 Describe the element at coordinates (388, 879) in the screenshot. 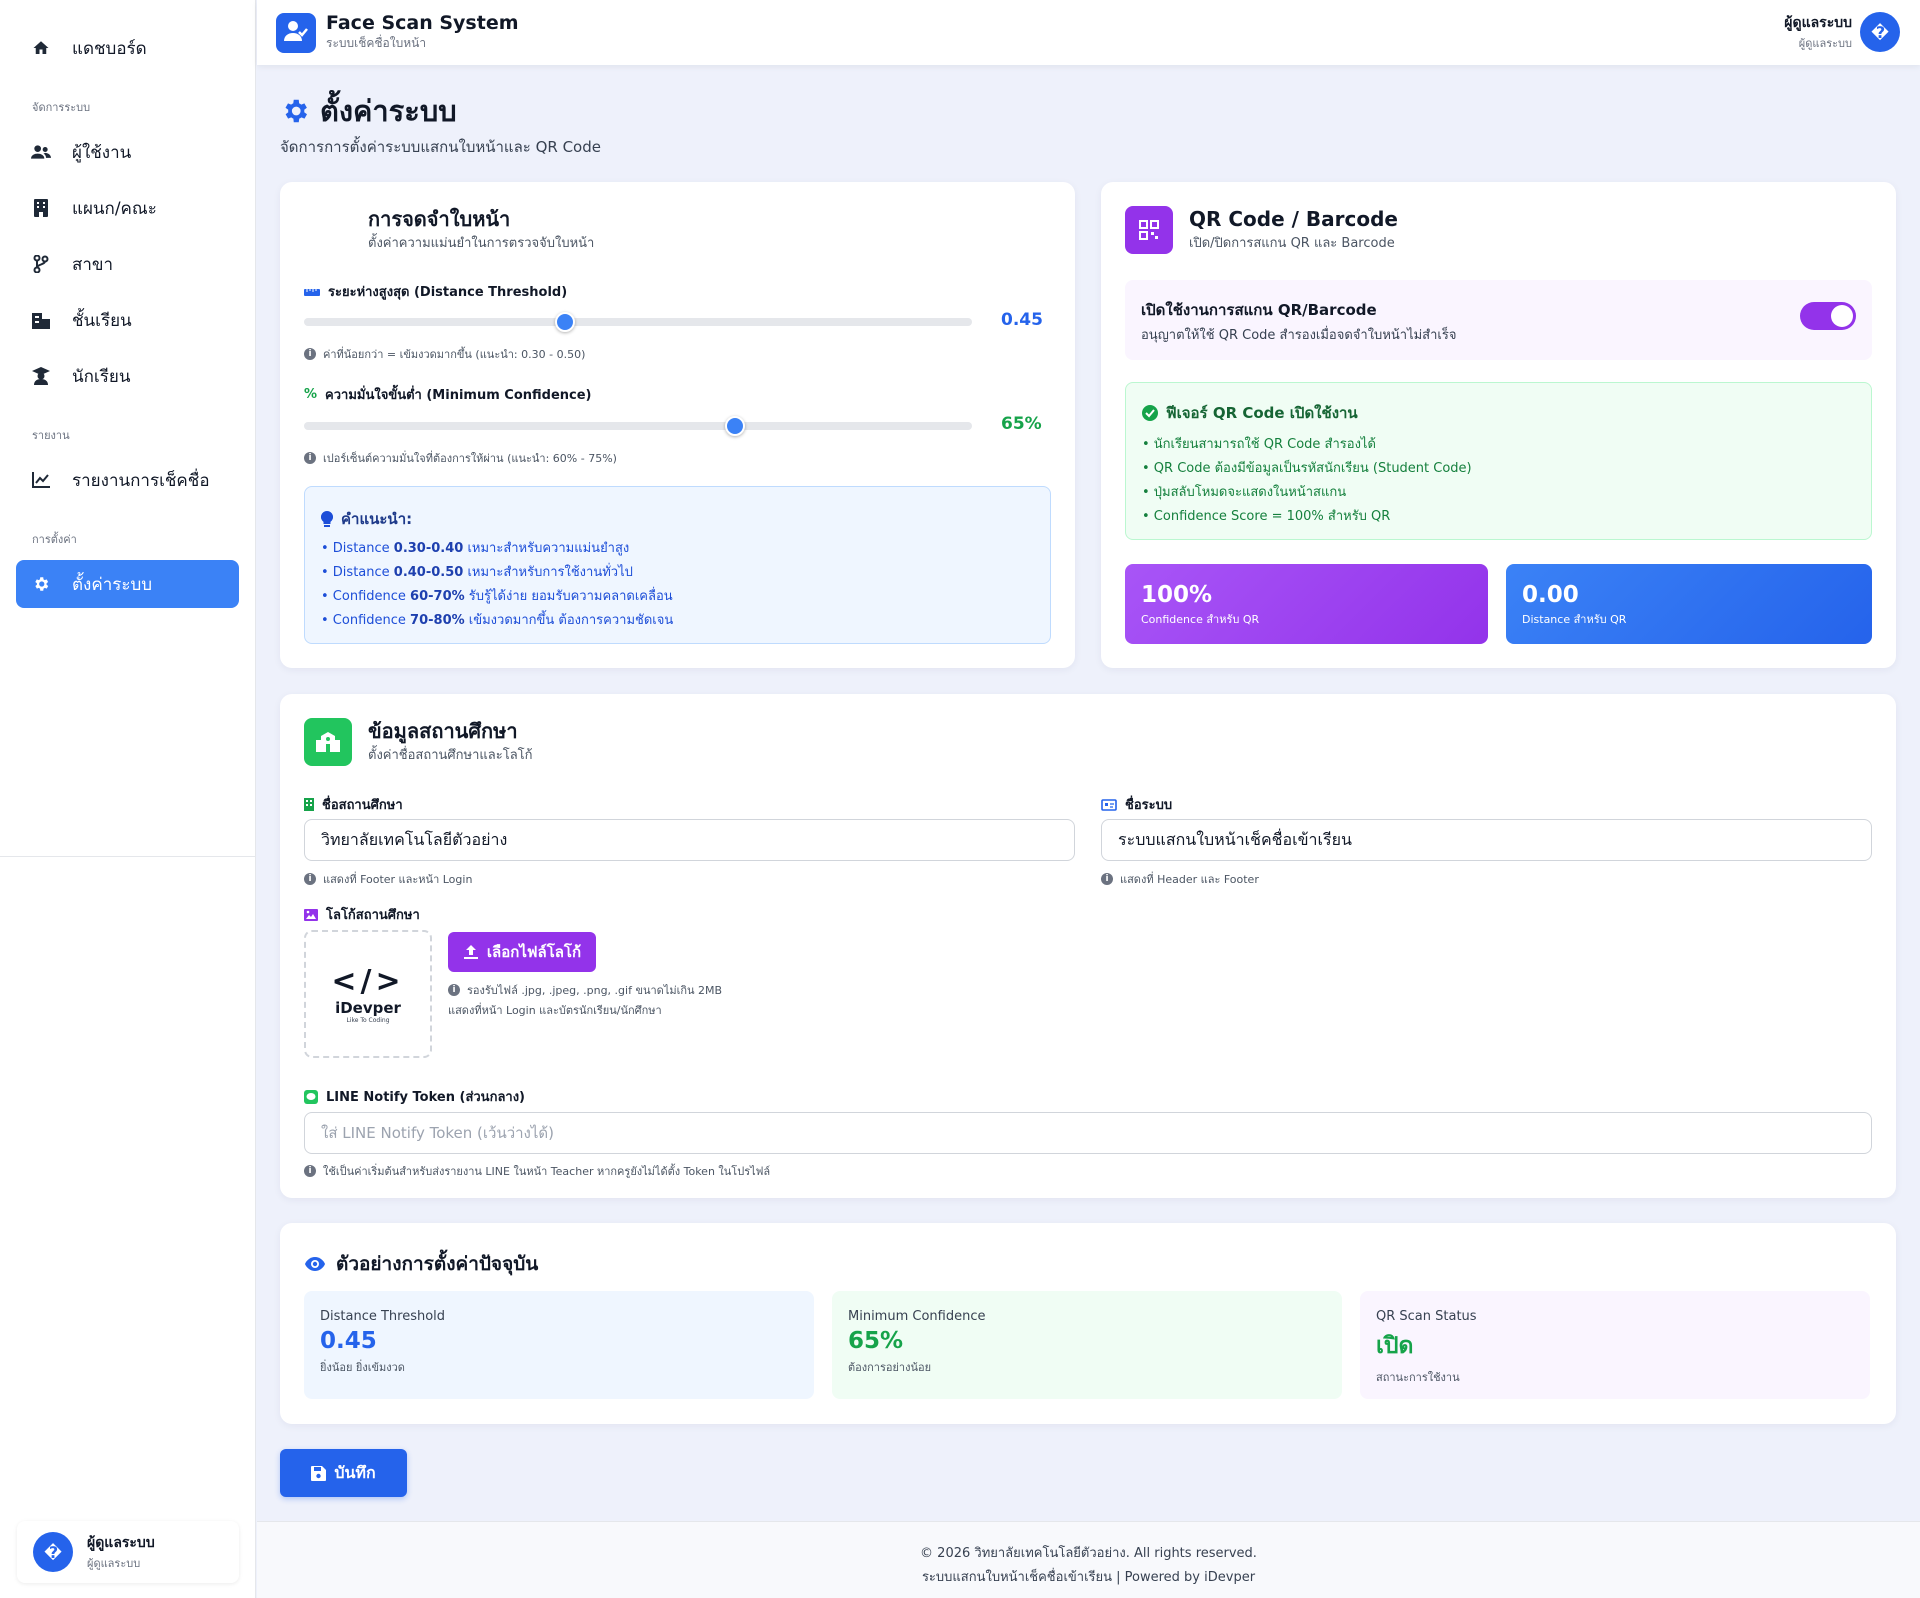

I see `school-name-hint: i แสดงที่ Footer และหน้า Login` at that location.